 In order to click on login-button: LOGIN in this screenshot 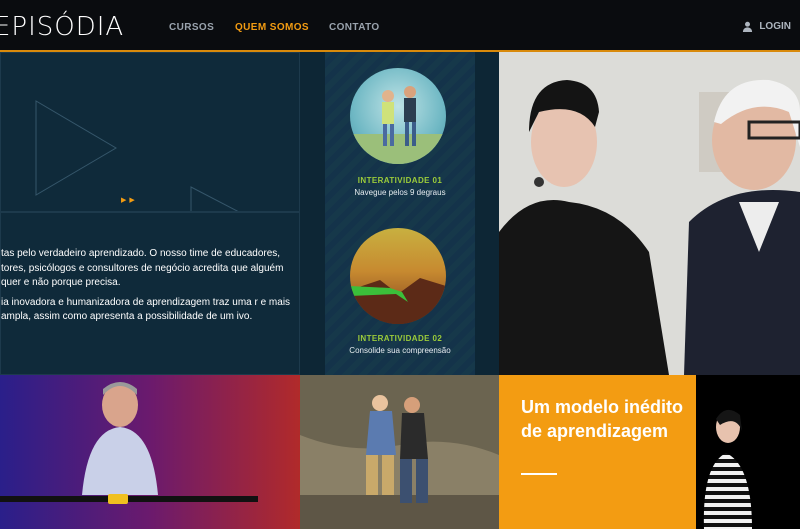, I will do `click(766, 26)`.